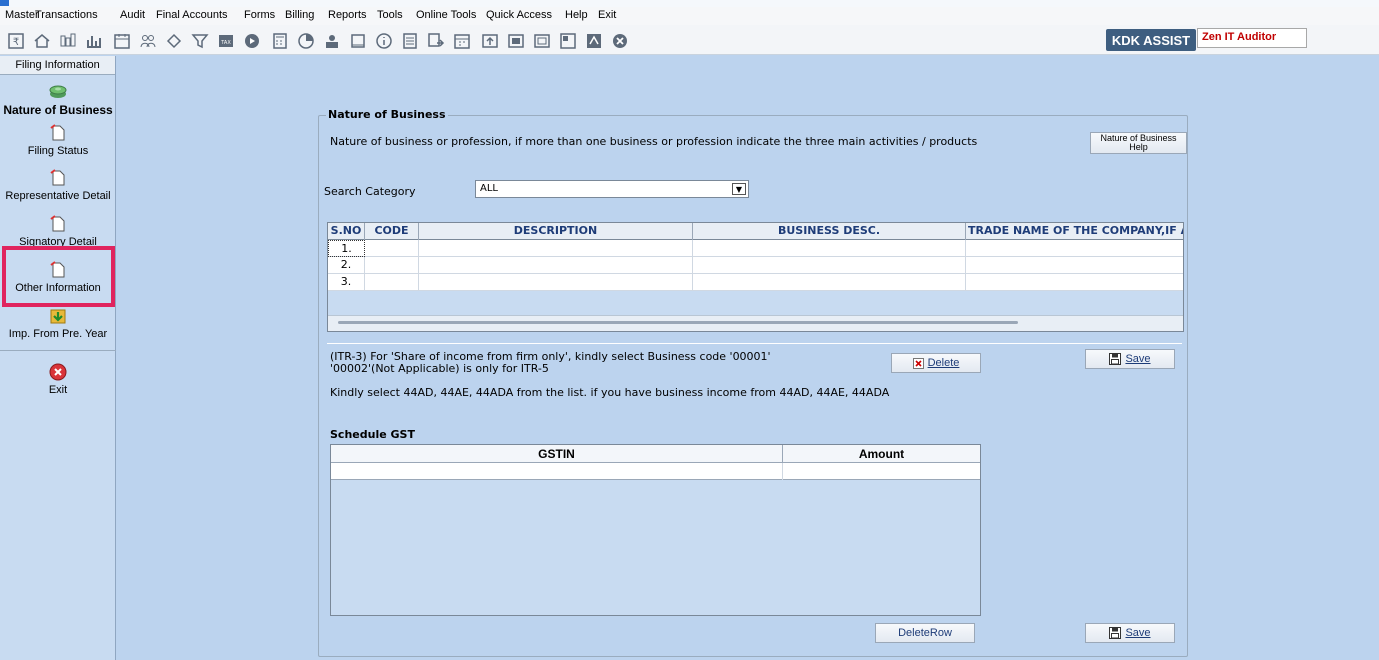 This screenshot has width=1379, height=660. I want to click on gst-table: GSTIN Amount, so click(655, 530).